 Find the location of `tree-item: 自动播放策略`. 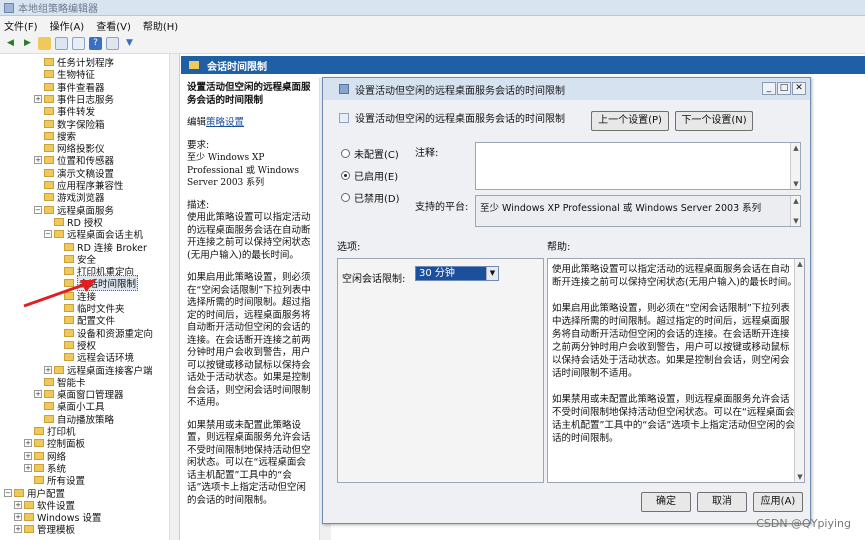

tree-item: 自动播放策略 is located at coordinates (74, 419).